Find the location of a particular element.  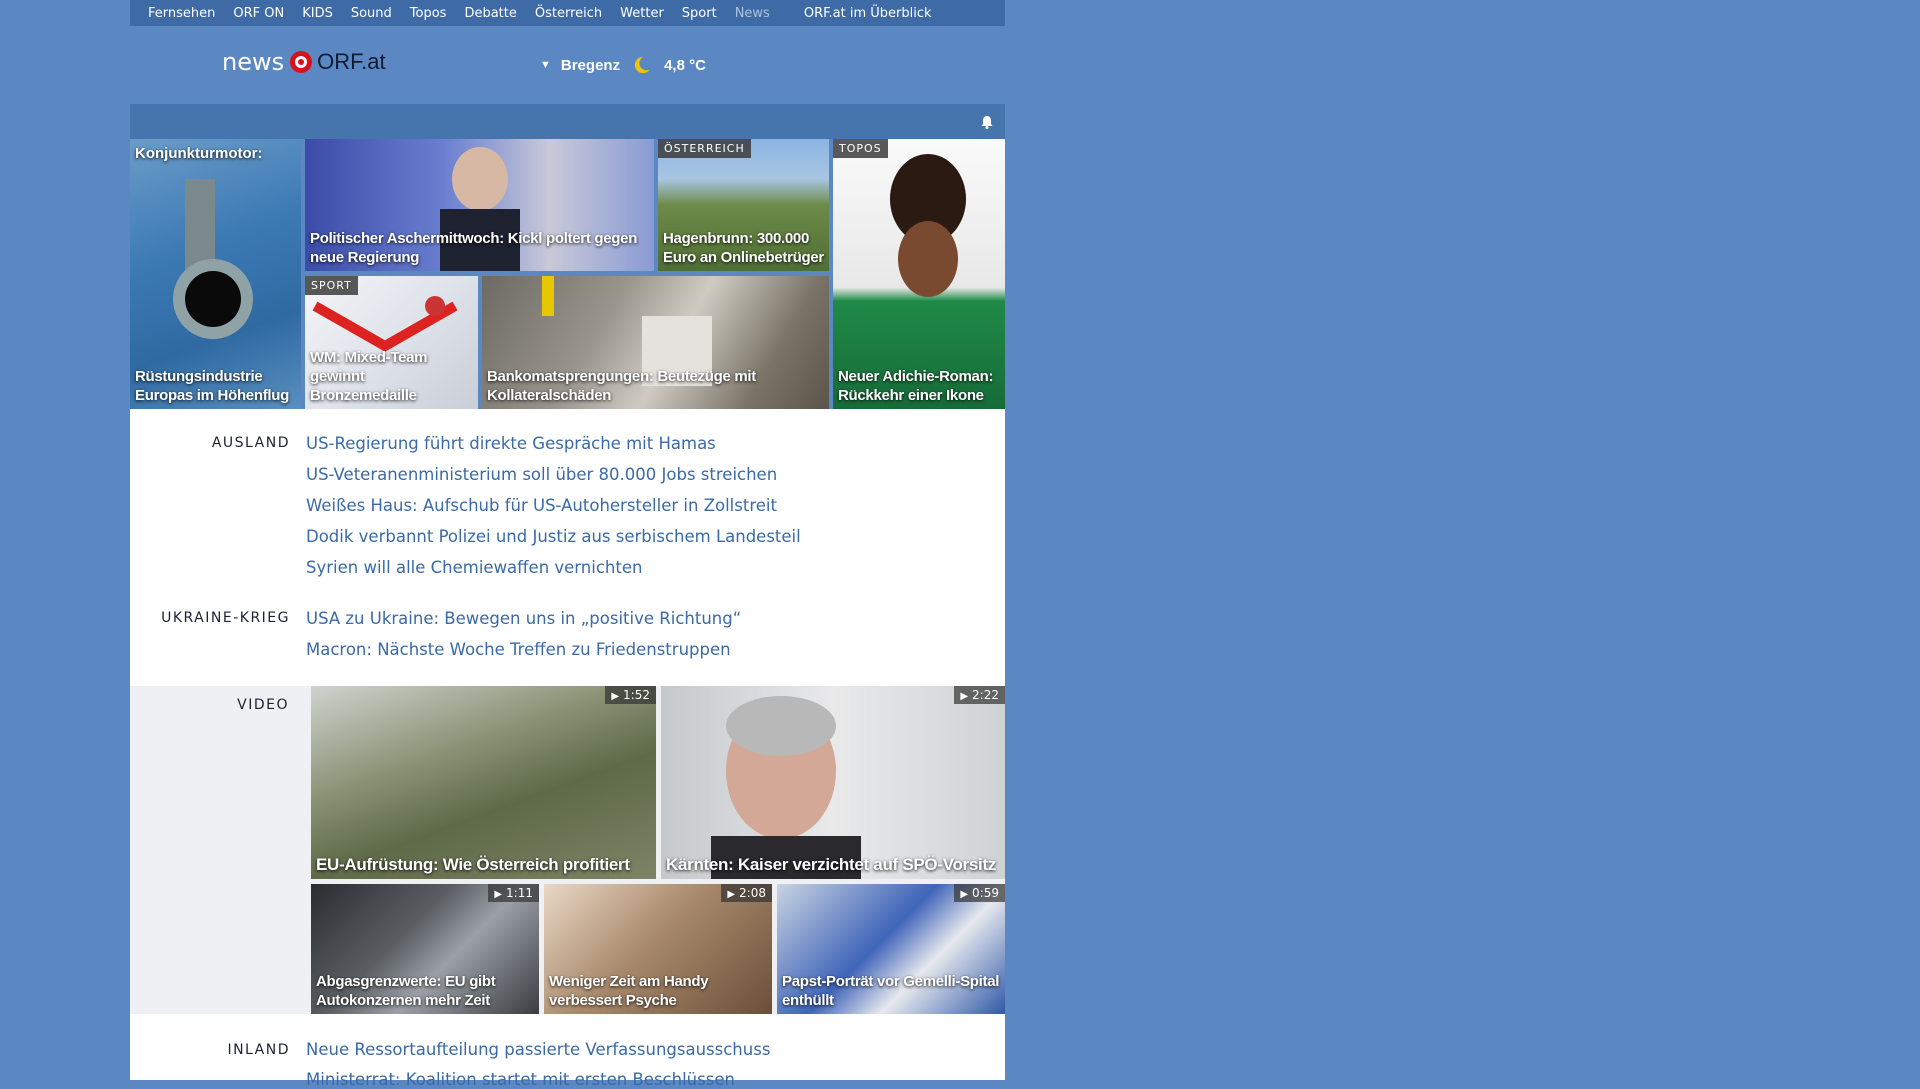

nav-sound: Sound is located at coordinates (371, 13).